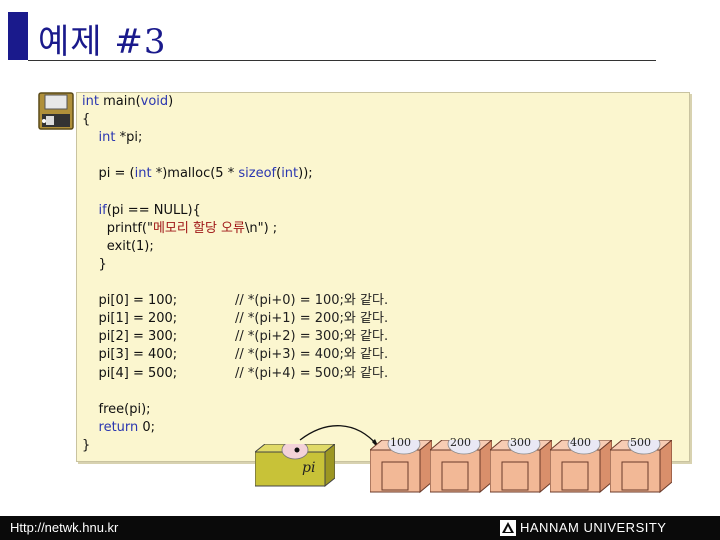  Describe the element at coordinates (312, 301) in the screenshot. I see `code-token: // *(pi+0) = 100;와 같다.` at that location.